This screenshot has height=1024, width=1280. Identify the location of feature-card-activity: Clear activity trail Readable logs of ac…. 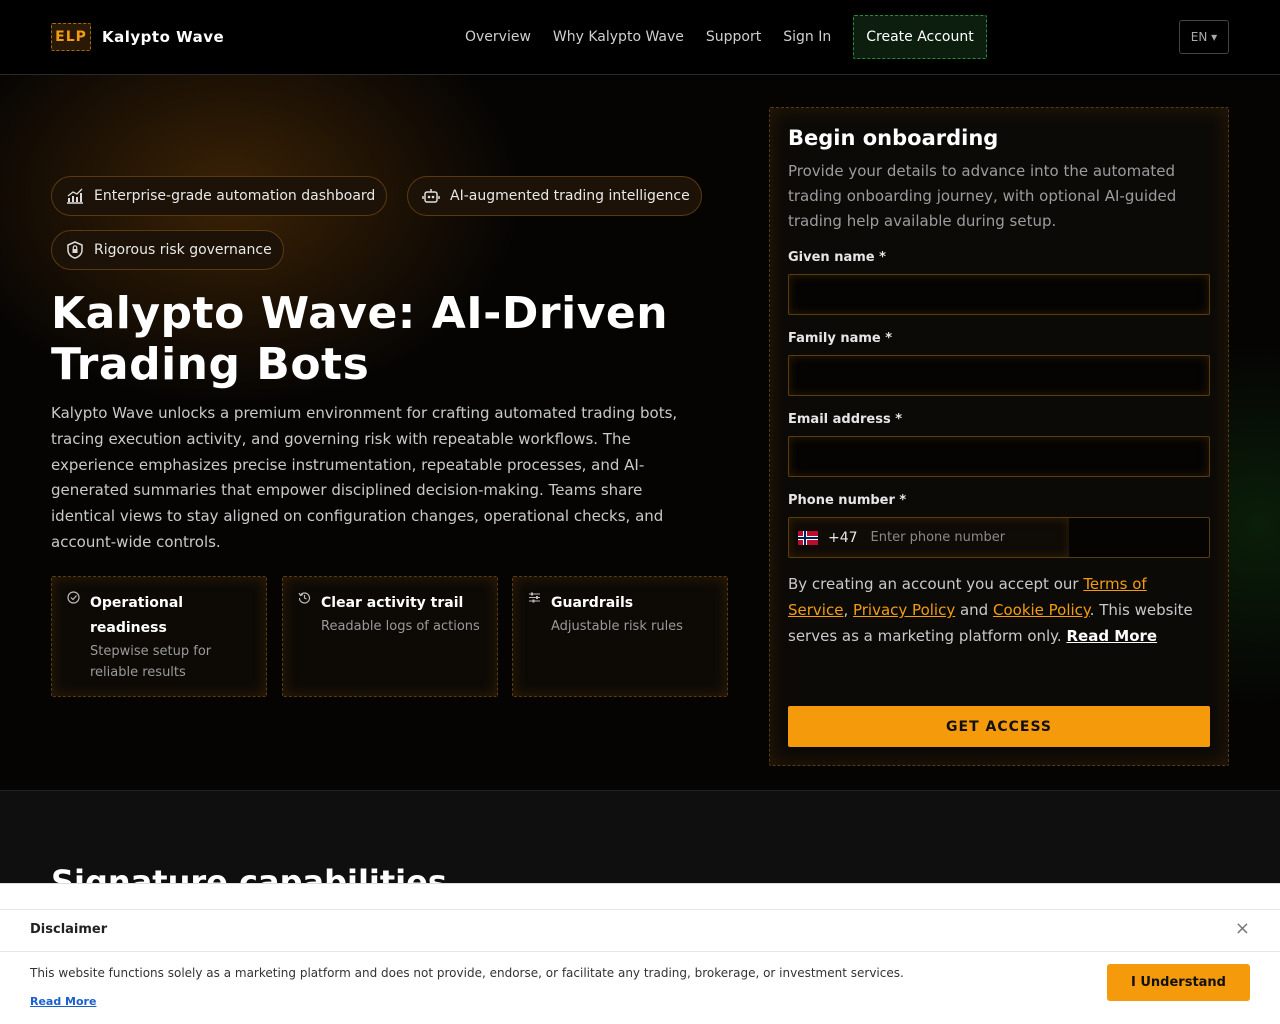
(390, 636).